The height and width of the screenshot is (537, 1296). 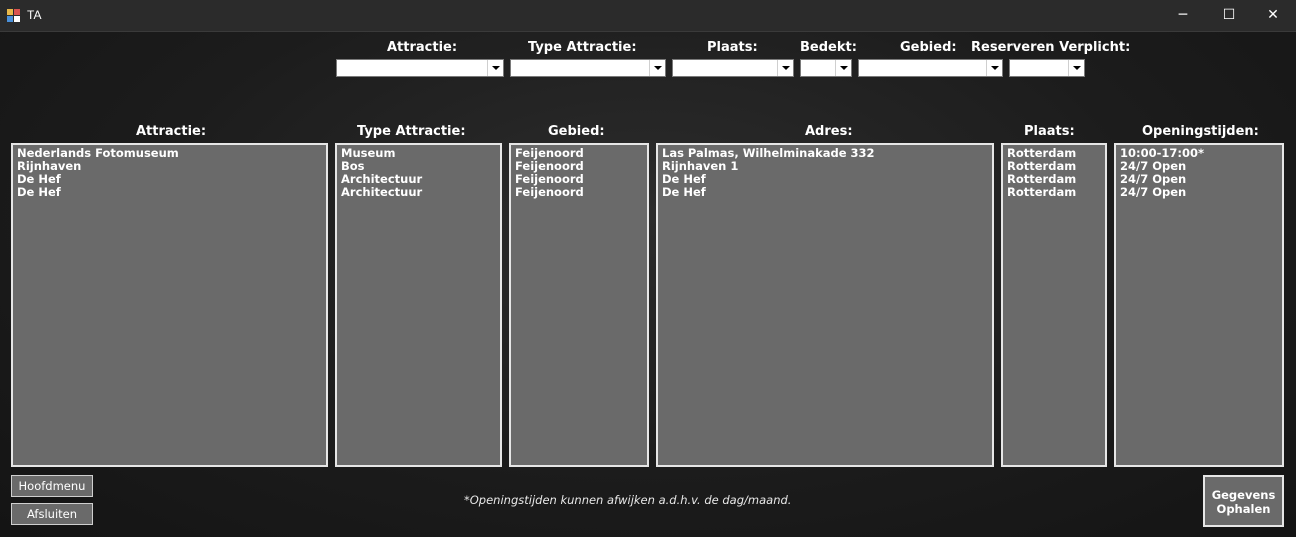 What do you see at coordinates (1047, 68) in the screenshot?
I see `reserveren-select` at bounding box center [1047, 68].